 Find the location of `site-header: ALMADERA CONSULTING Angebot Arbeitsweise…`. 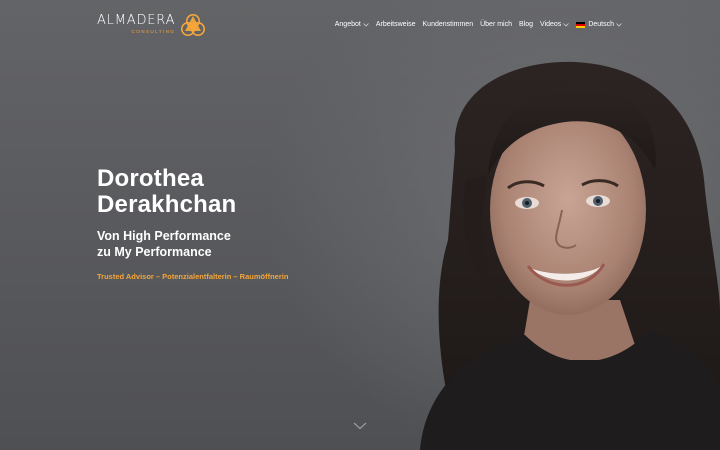

site-header: ALMADERA CONSULTING Angebot Arbeitsweise… is located at coordinates (360, 26).